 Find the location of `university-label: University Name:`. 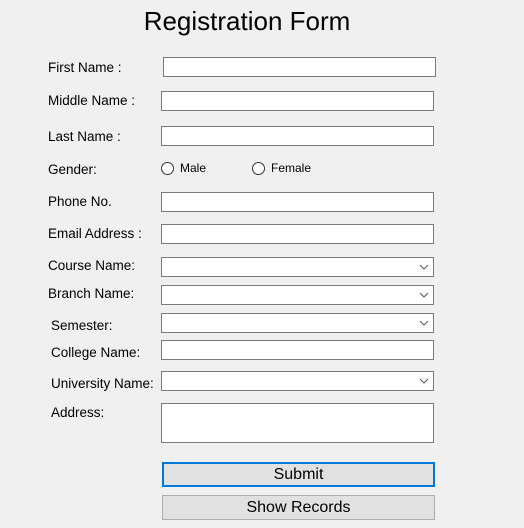

university-label: University Name: is located at coordinates (102, 383).